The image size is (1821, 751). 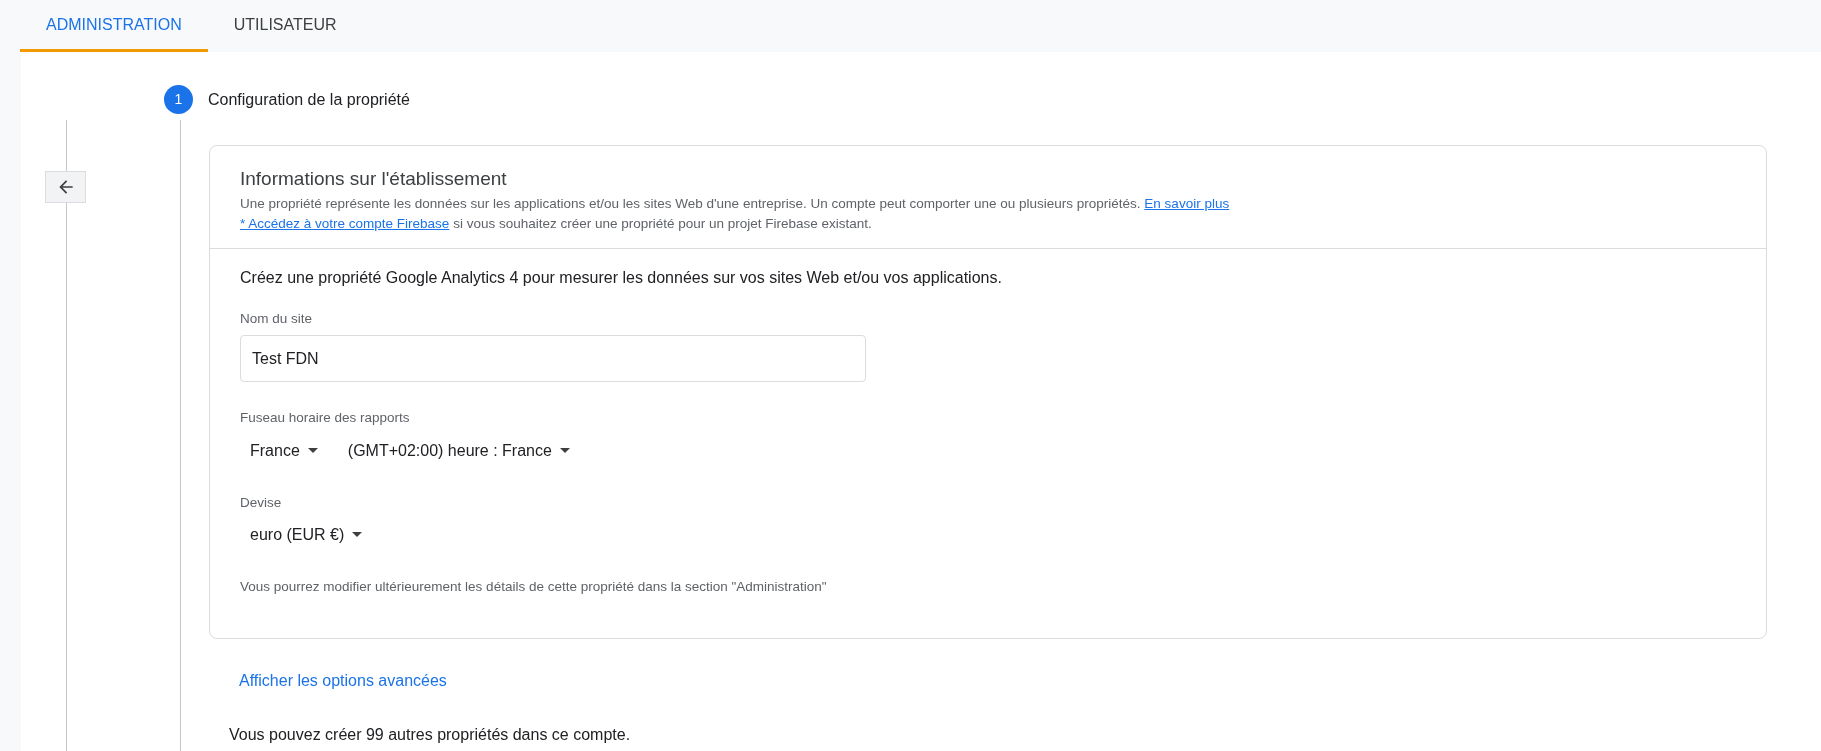 I want to click on card-title: Informations sur l'établissement, so click(x=374, y=179).